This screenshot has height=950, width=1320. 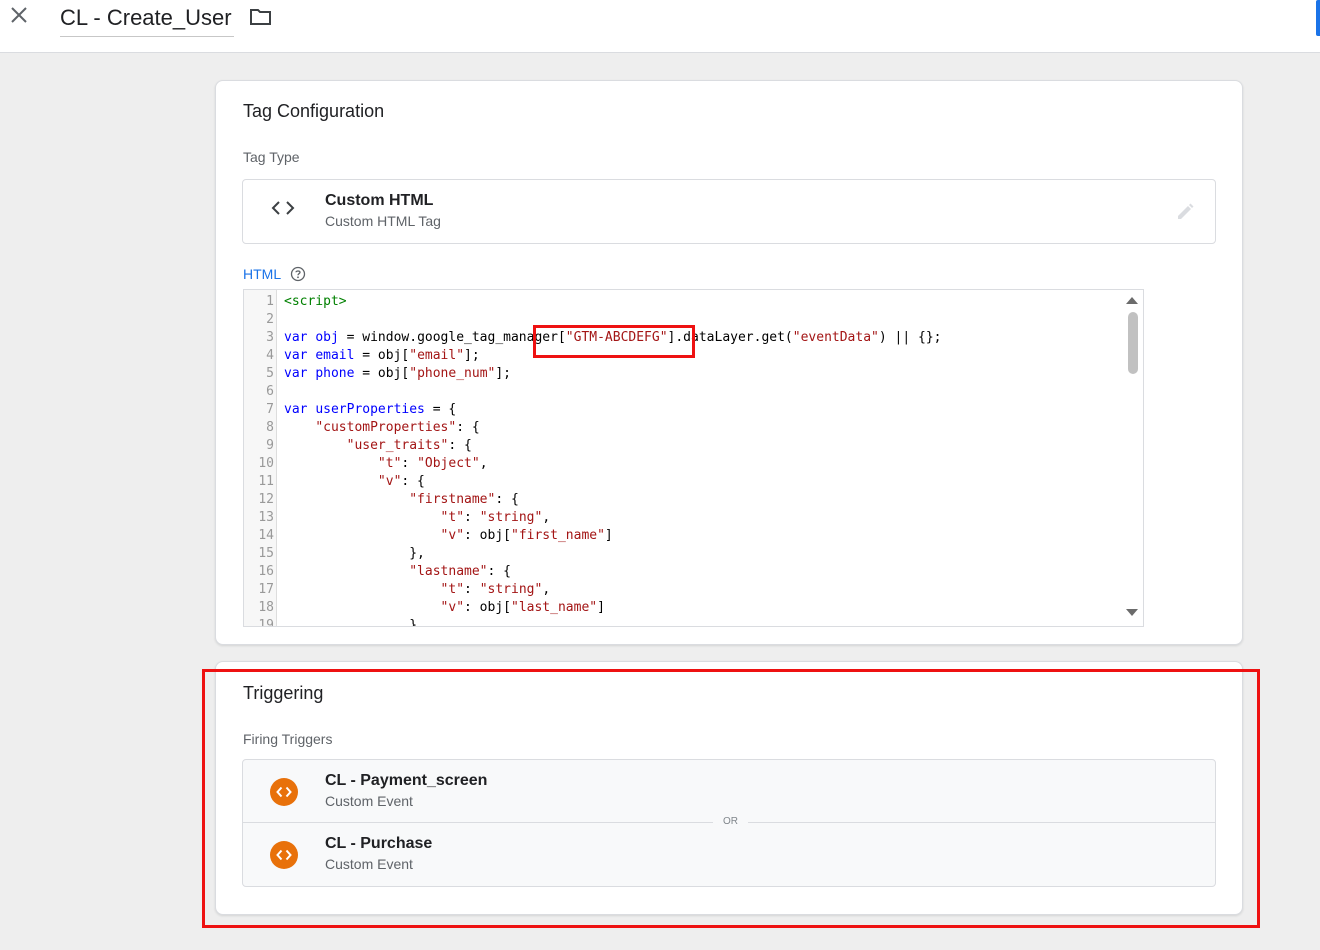 What do you see at coordinates (266, 553) in the screenshot?
I see `line-number: 15` at bounding box center [266, 553].